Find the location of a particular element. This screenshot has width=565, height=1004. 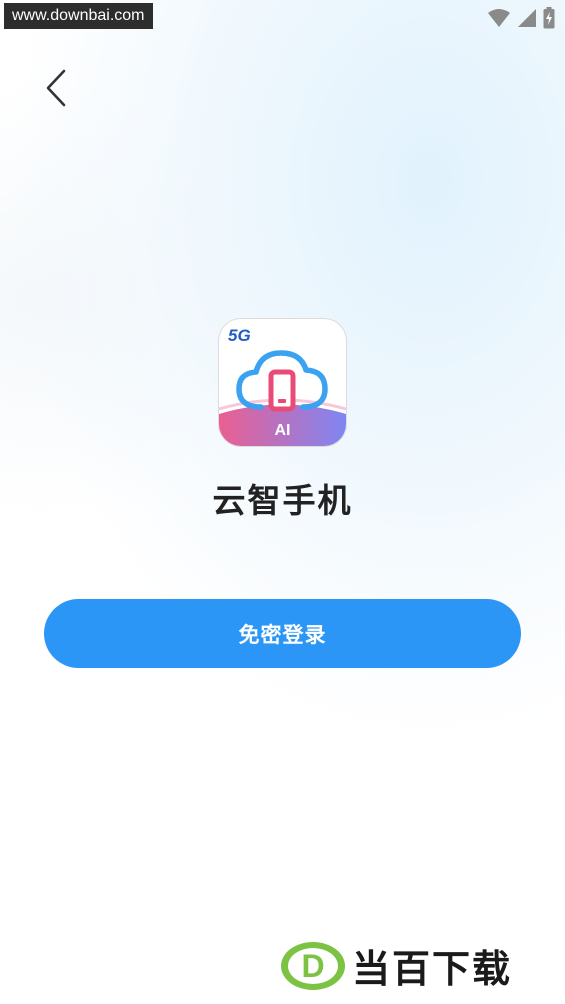

brand-logo-icon: D is located at coordinates (313, 965).